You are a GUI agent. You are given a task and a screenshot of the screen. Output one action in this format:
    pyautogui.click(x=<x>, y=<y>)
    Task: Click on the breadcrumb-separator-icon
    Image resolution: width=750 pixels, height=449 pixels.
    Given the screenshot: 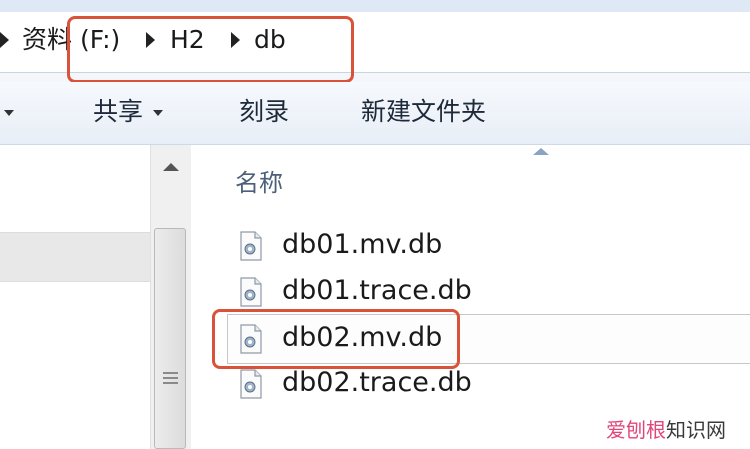 What is the action you would take?
    pyautogui.click(x=4, y=40)
    